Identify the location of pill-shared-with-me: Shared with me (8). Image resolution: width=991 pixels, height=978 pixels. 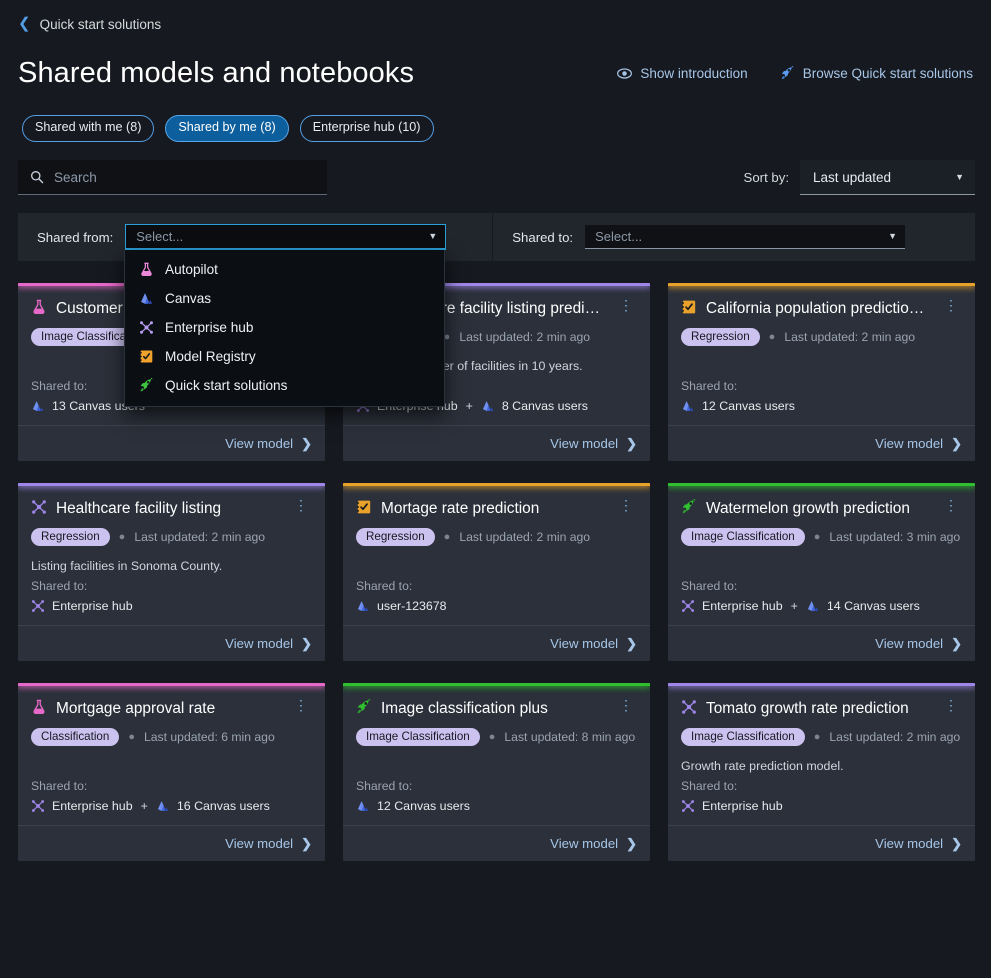
(88, 128).